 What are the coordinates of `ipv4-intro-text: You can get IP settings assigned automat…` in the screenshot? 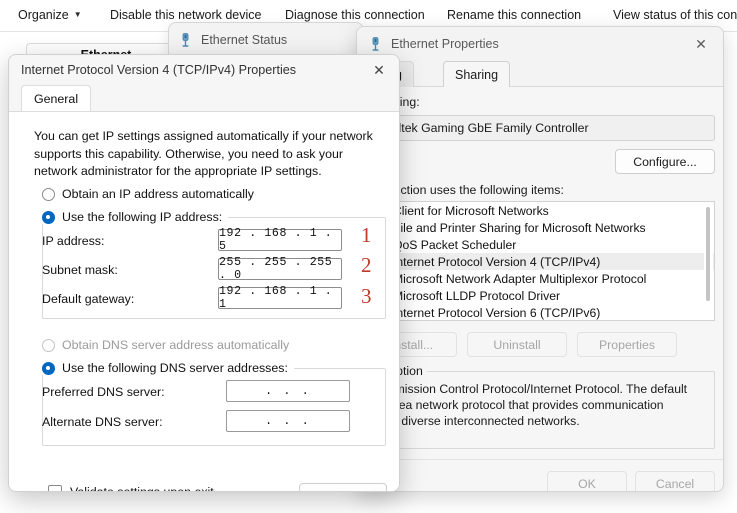 It's located at (203, 153).